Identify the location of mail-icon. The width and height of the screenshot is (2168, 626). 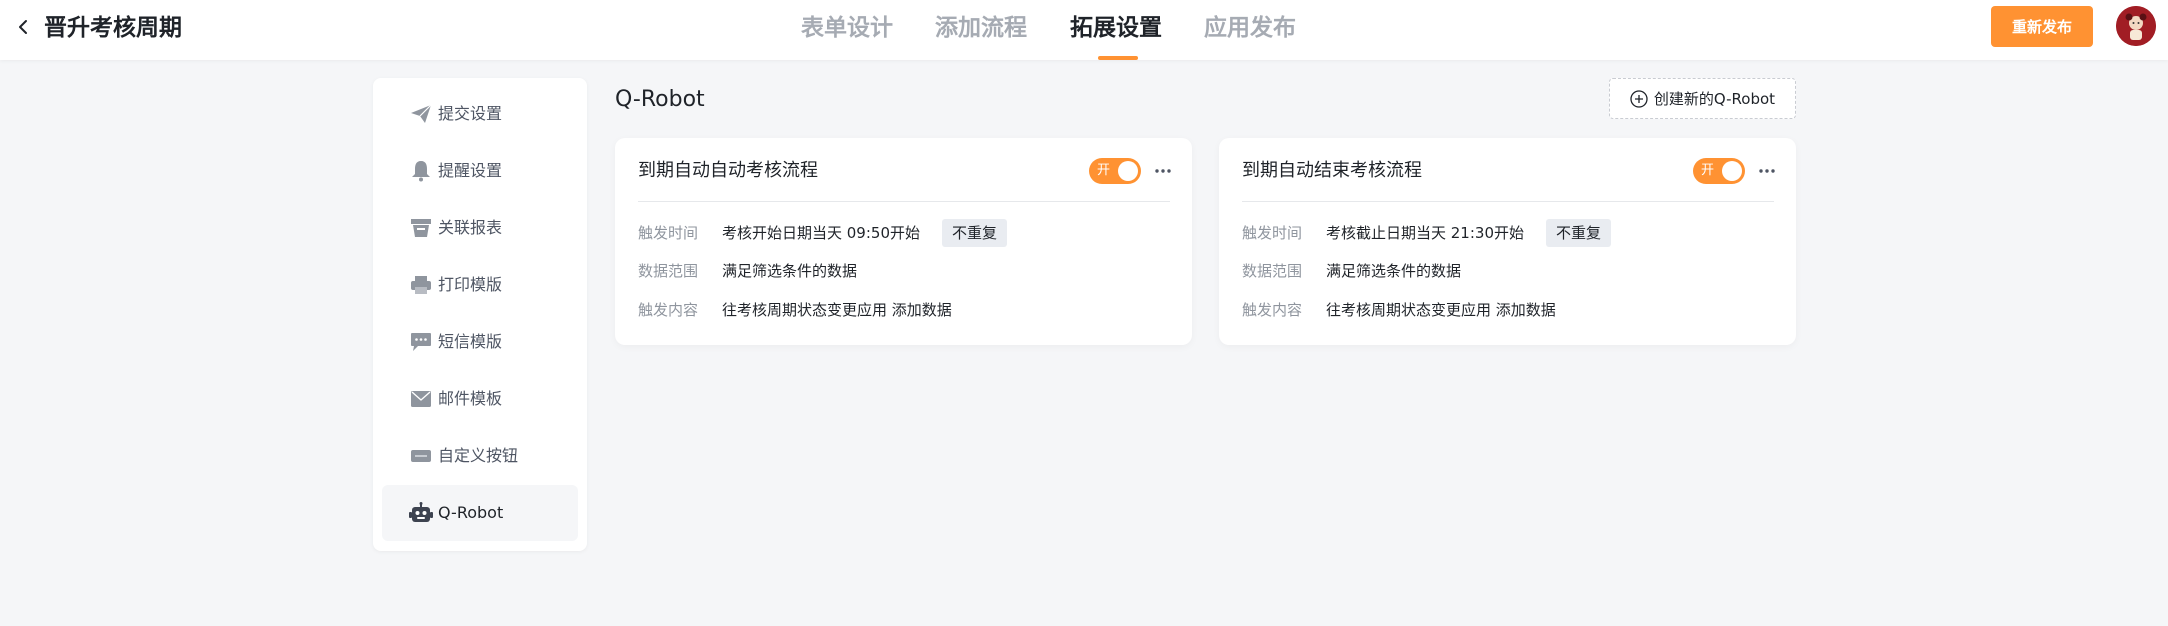
(421, 399).